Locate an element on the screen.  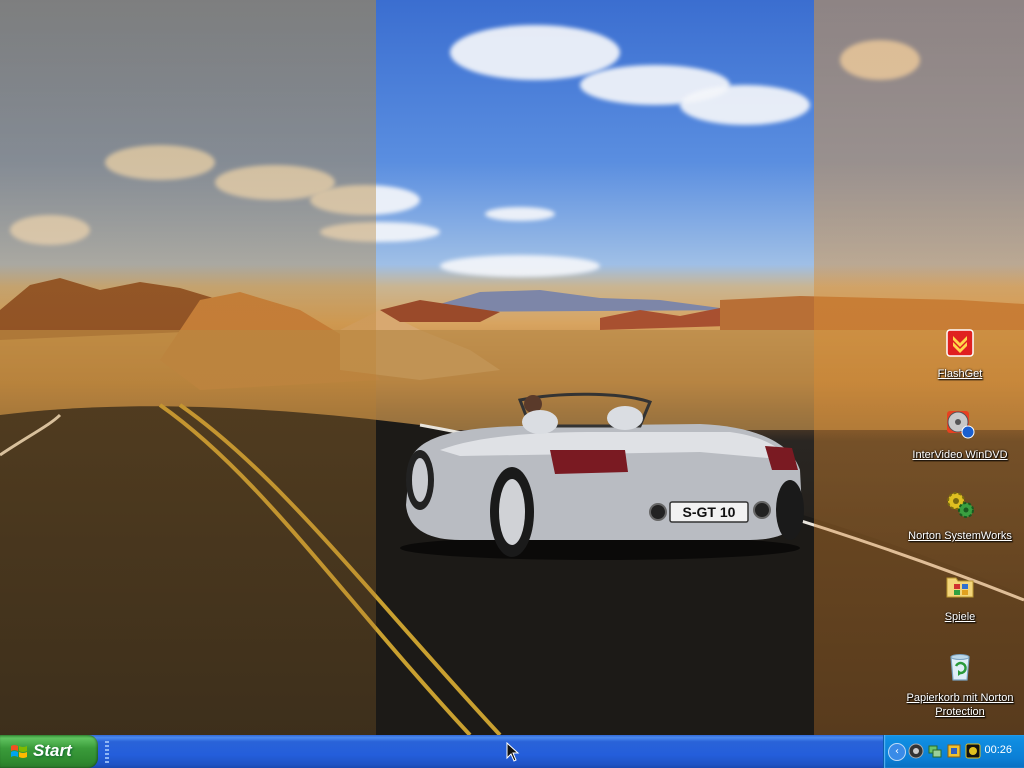
windows-logo-icon is located at coordinates (19, 751).